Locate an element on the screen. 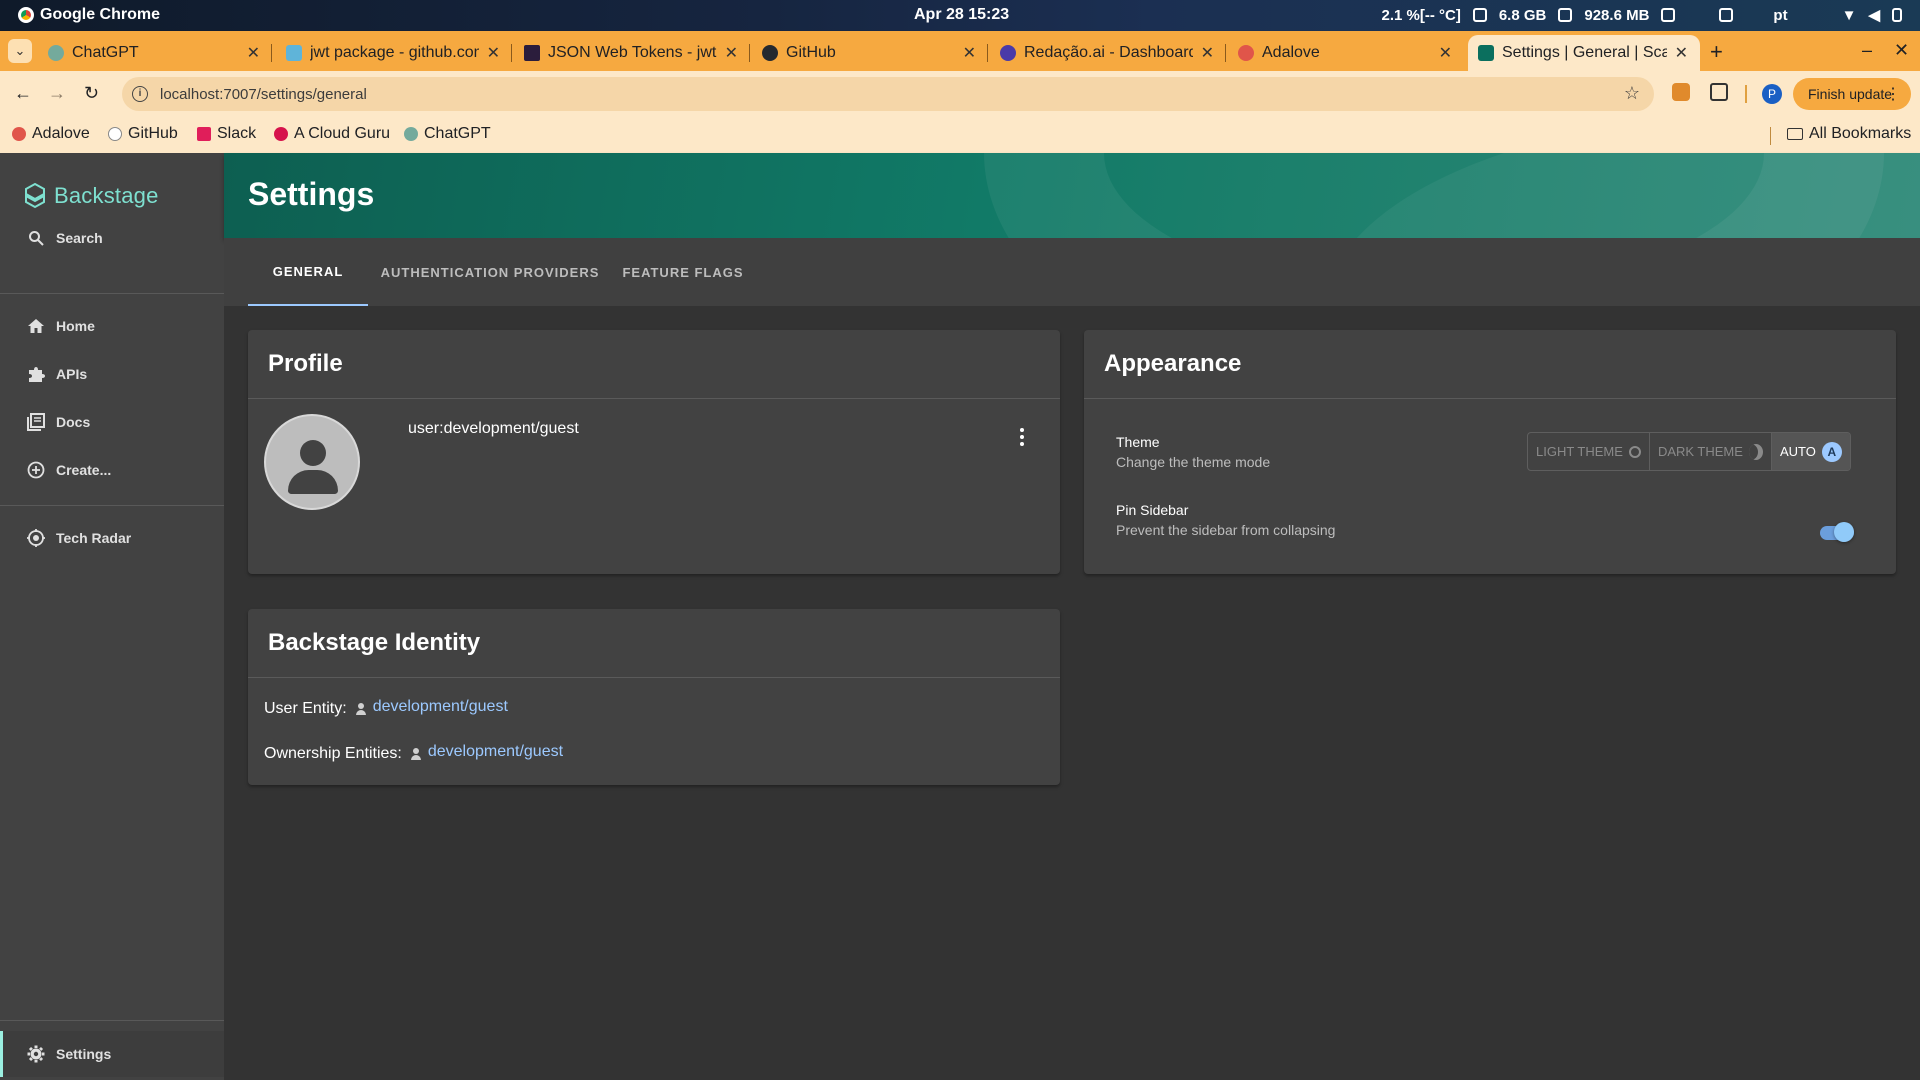 The image size is (1920, 1080). user-entity-row: User Entity: development/guest is located at coordinates (386, 708).